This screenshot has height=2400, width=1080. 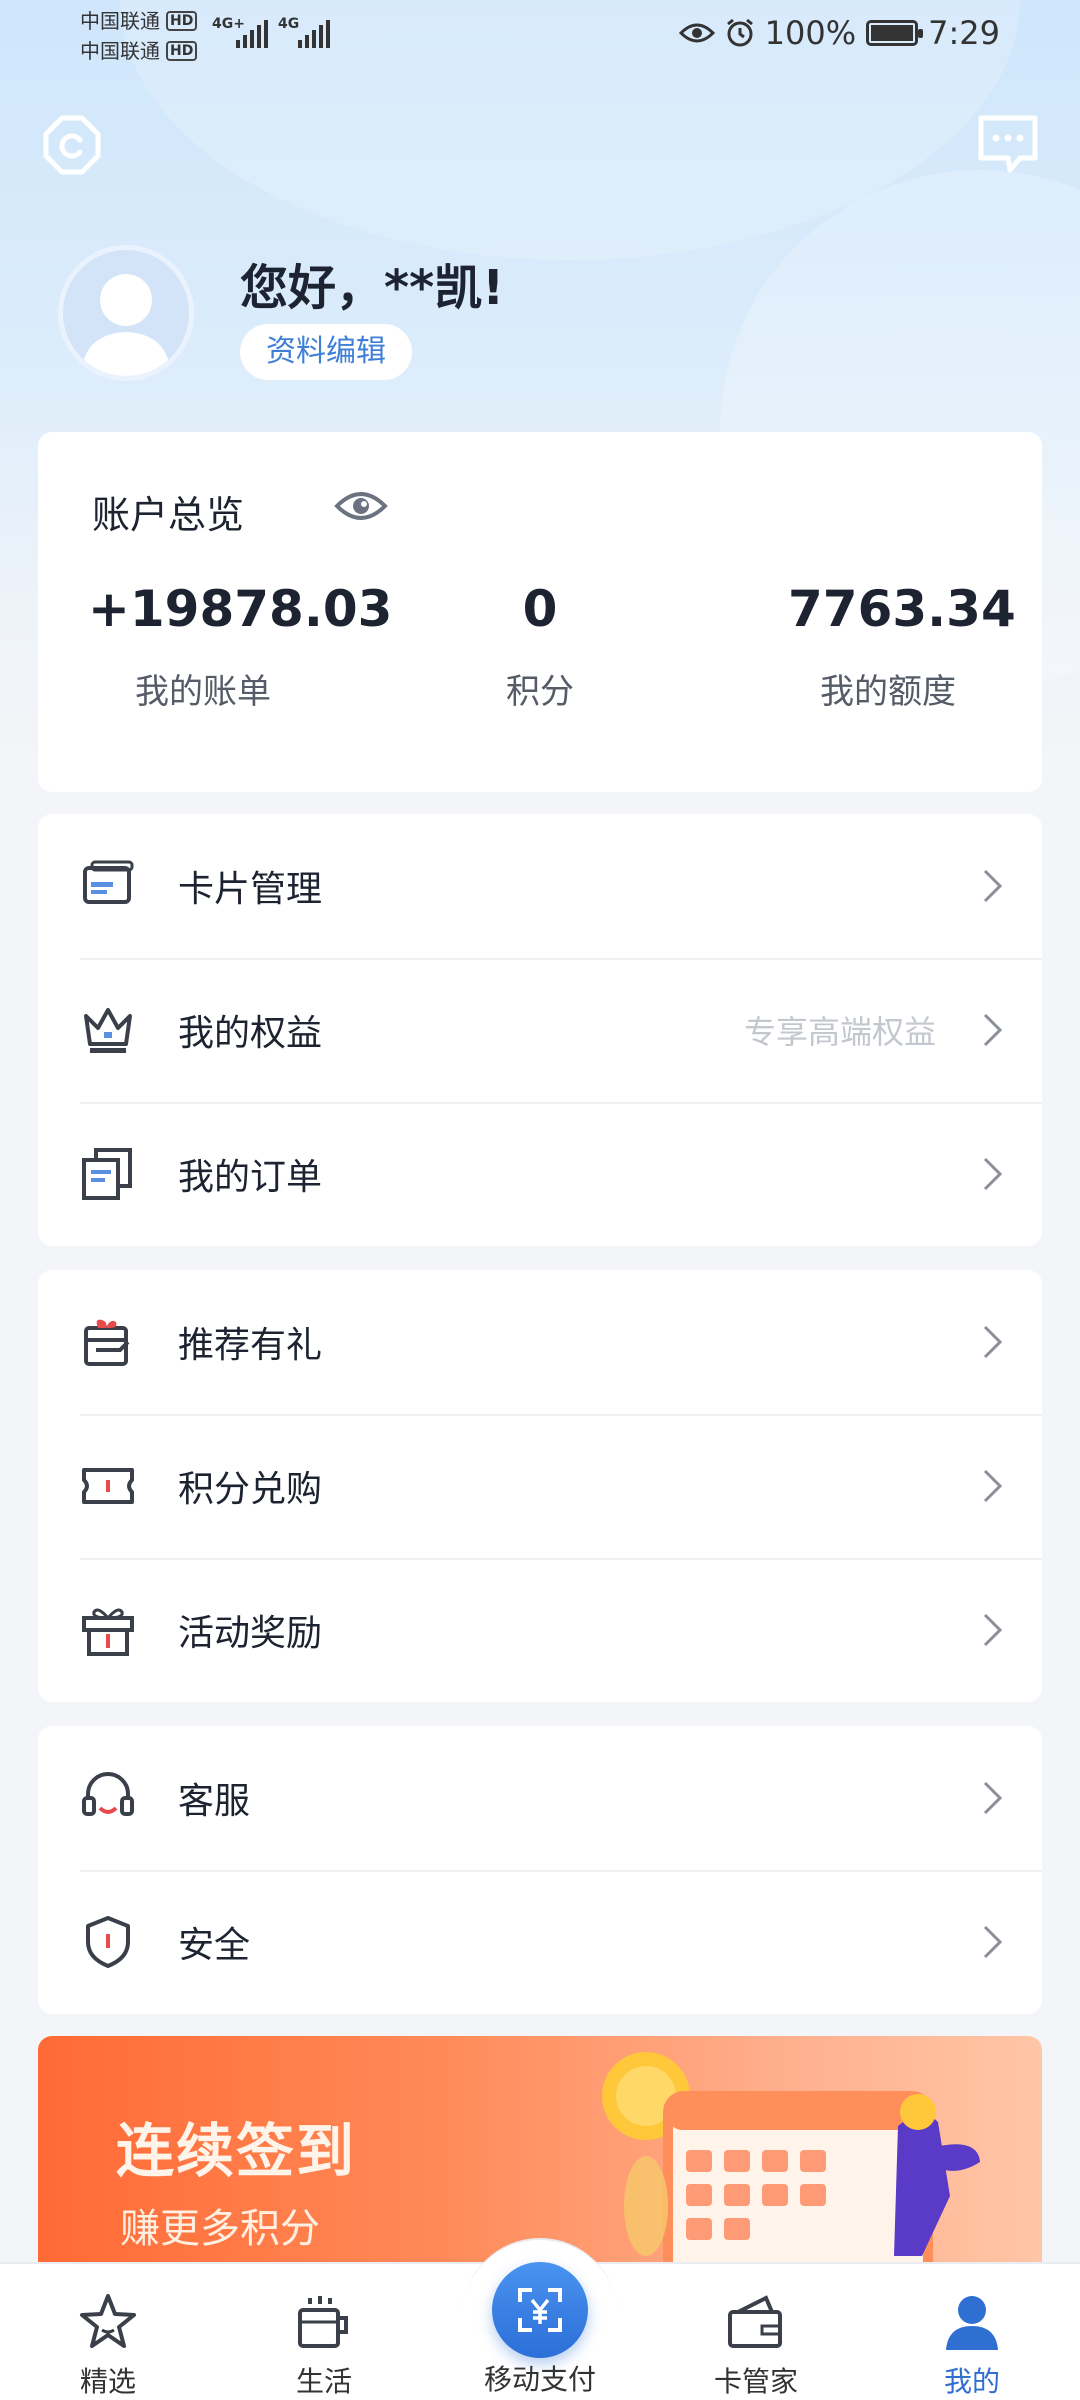 What do you see at coordinates (540, 692) in the screenshot?
I see `points-label: 积分` at bounding box center [540, 692].